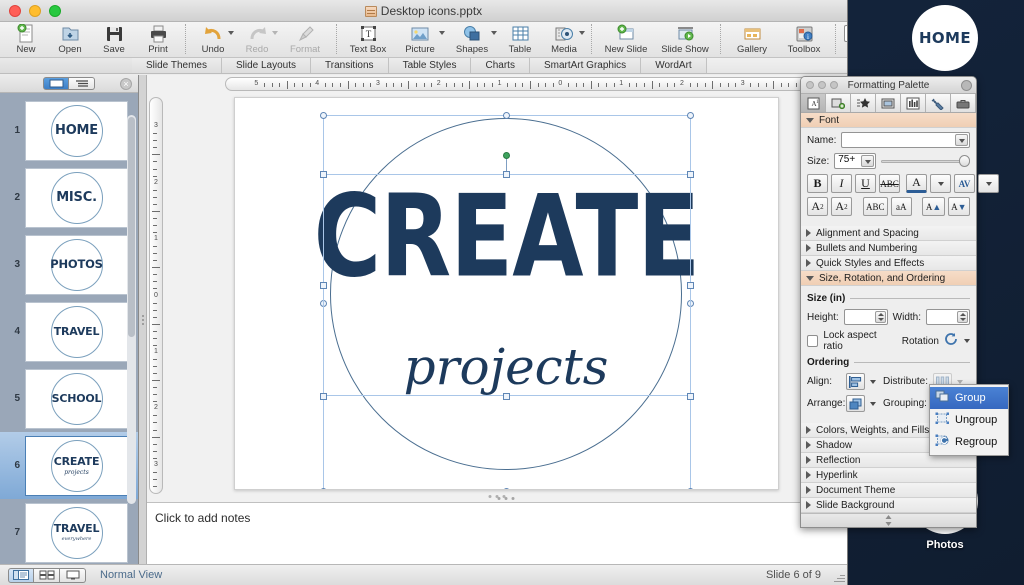 The width and height of the screenshot is (1024, 585). What do you see at coordinates (69, 130) in the screenshot?
I see `list-item: 1 HOME` at bounding box center [69, 130].